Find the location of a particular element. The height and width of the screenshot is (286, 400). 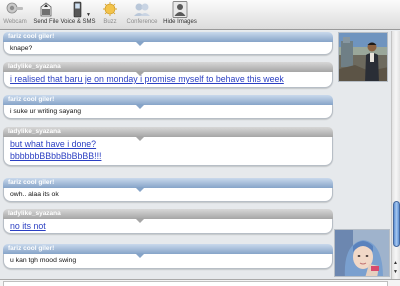

voice-sms-button: Voice & SMS ▼ is located at coordinates (78, 15).